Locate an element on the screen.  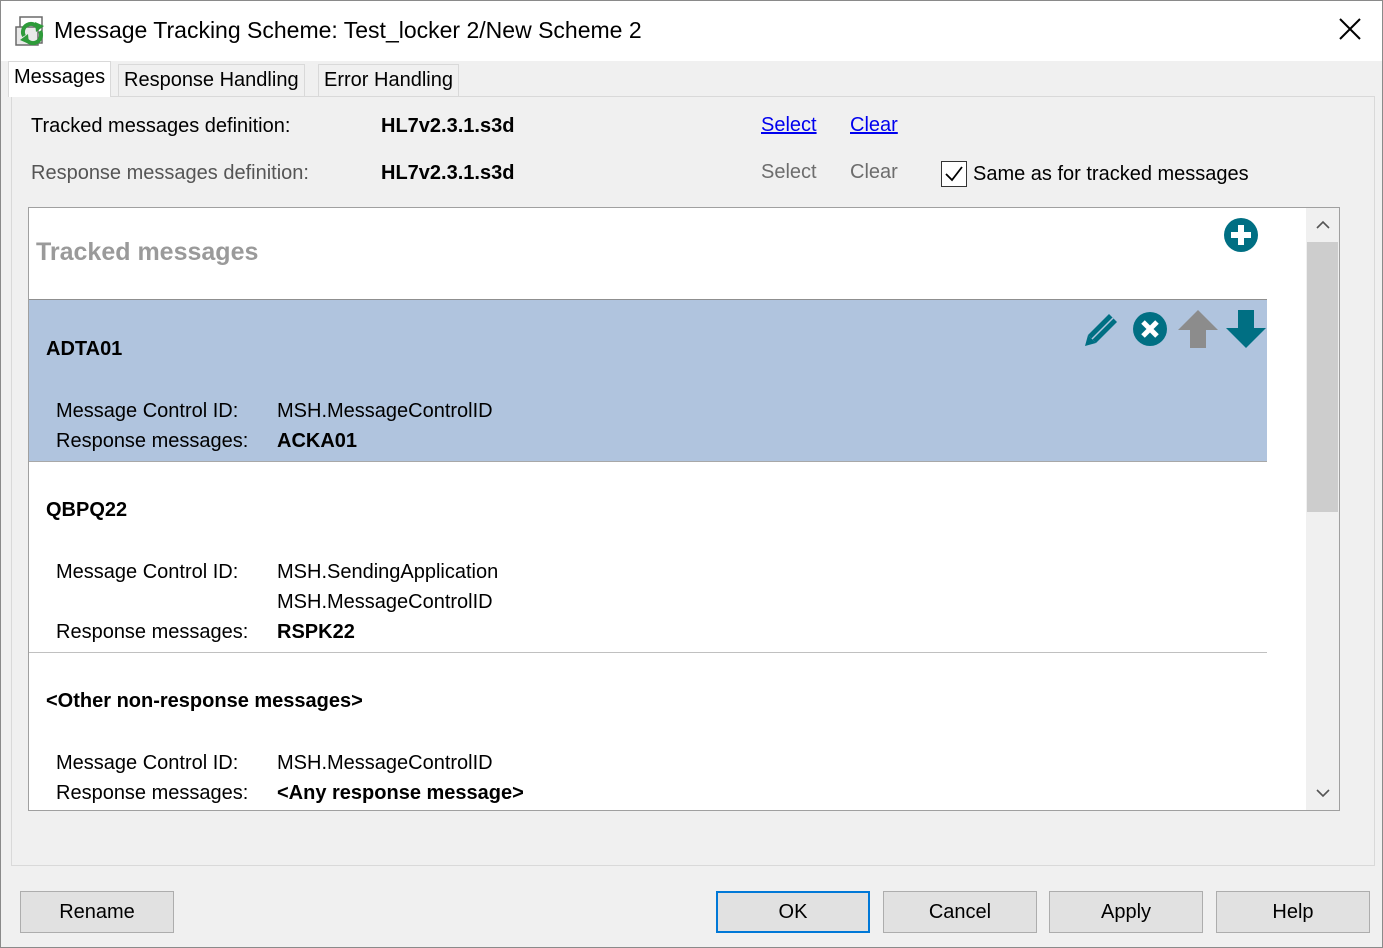
button-label: Cancel is located at coordinates (960, 911).